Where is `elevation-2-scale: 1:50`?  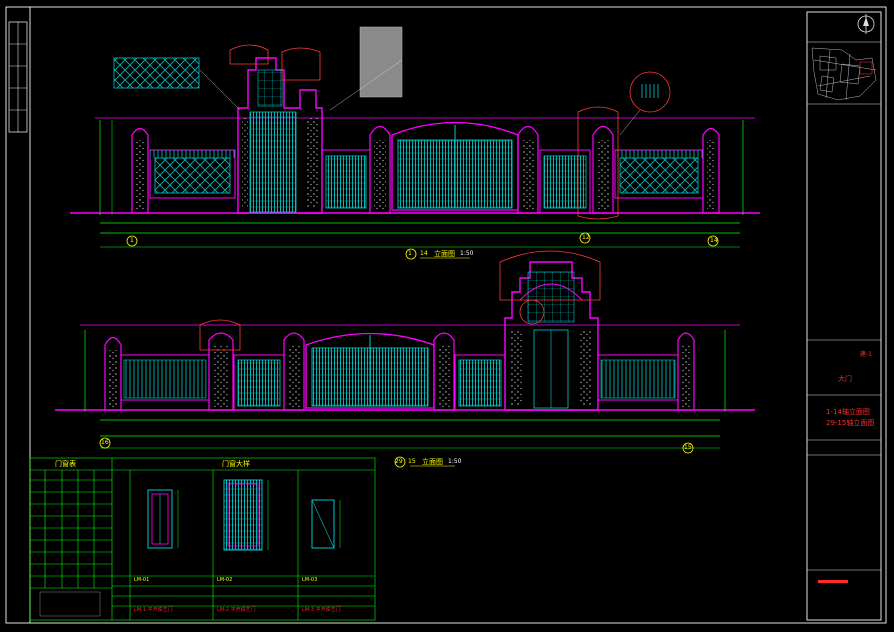 elevation-2-scale: 1:50 is located at coordinates (455, 461).